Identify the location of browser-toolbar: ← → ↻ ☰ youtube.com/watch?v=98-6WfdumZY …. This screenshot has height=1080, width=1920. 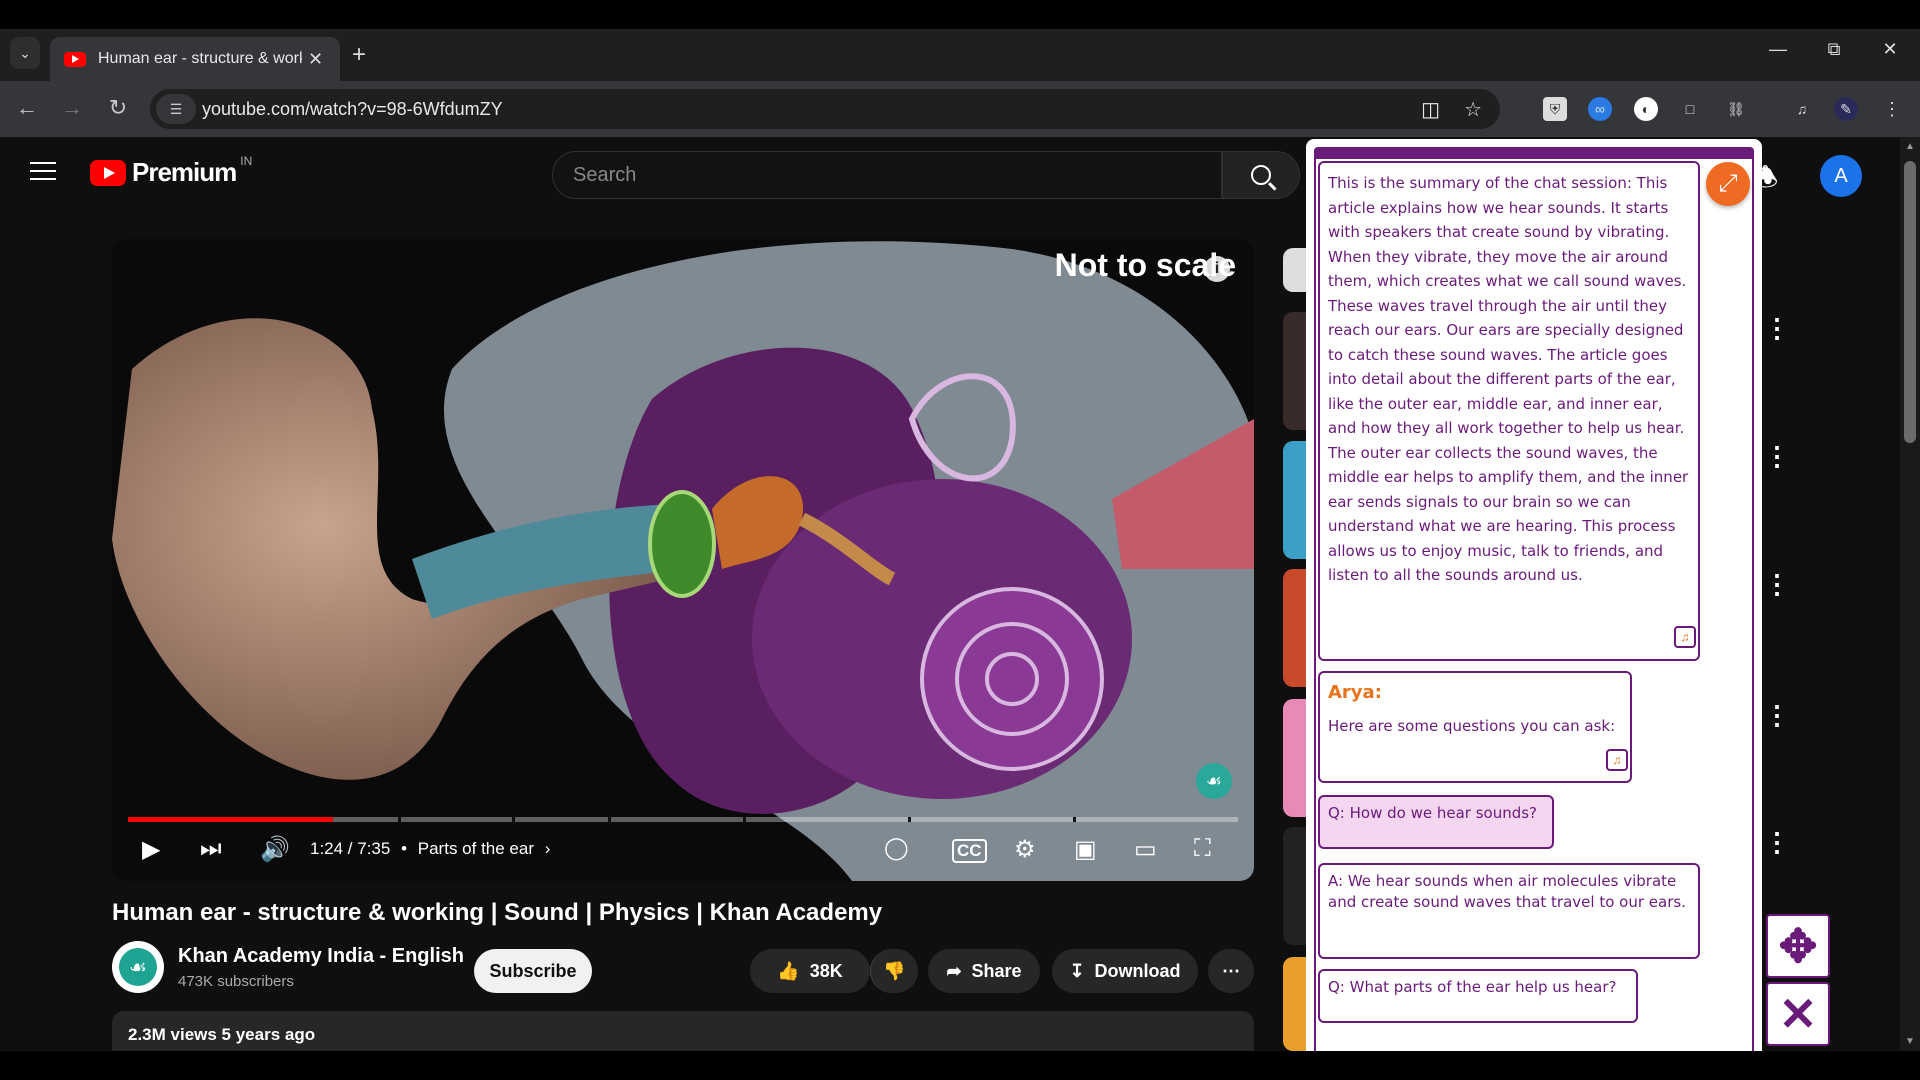
(960, 109).